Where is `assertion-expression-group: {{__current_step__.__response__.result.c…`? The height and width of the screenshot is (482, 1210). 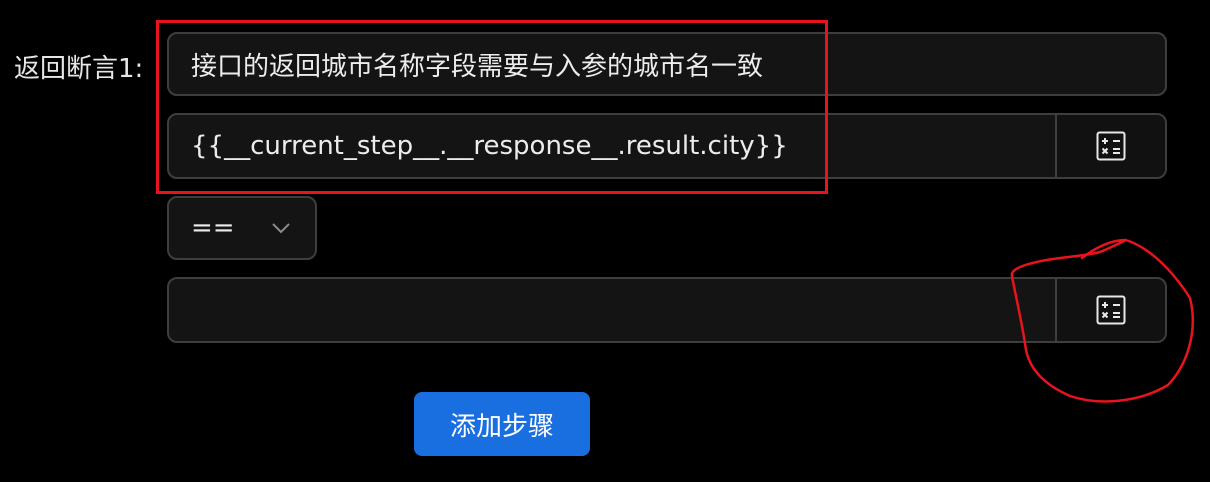 assertion-expression-group: {{__current_step__.__response__.result.c… is located at coordinates (667, 146).